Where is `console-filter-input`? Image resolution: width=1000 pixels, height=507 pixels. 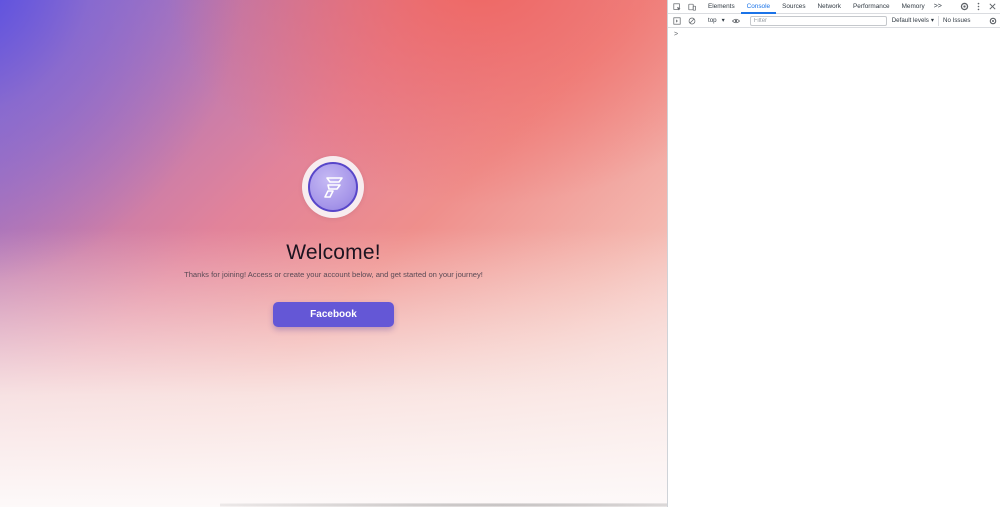
console-filter-input is located at coordinates (818, 20).